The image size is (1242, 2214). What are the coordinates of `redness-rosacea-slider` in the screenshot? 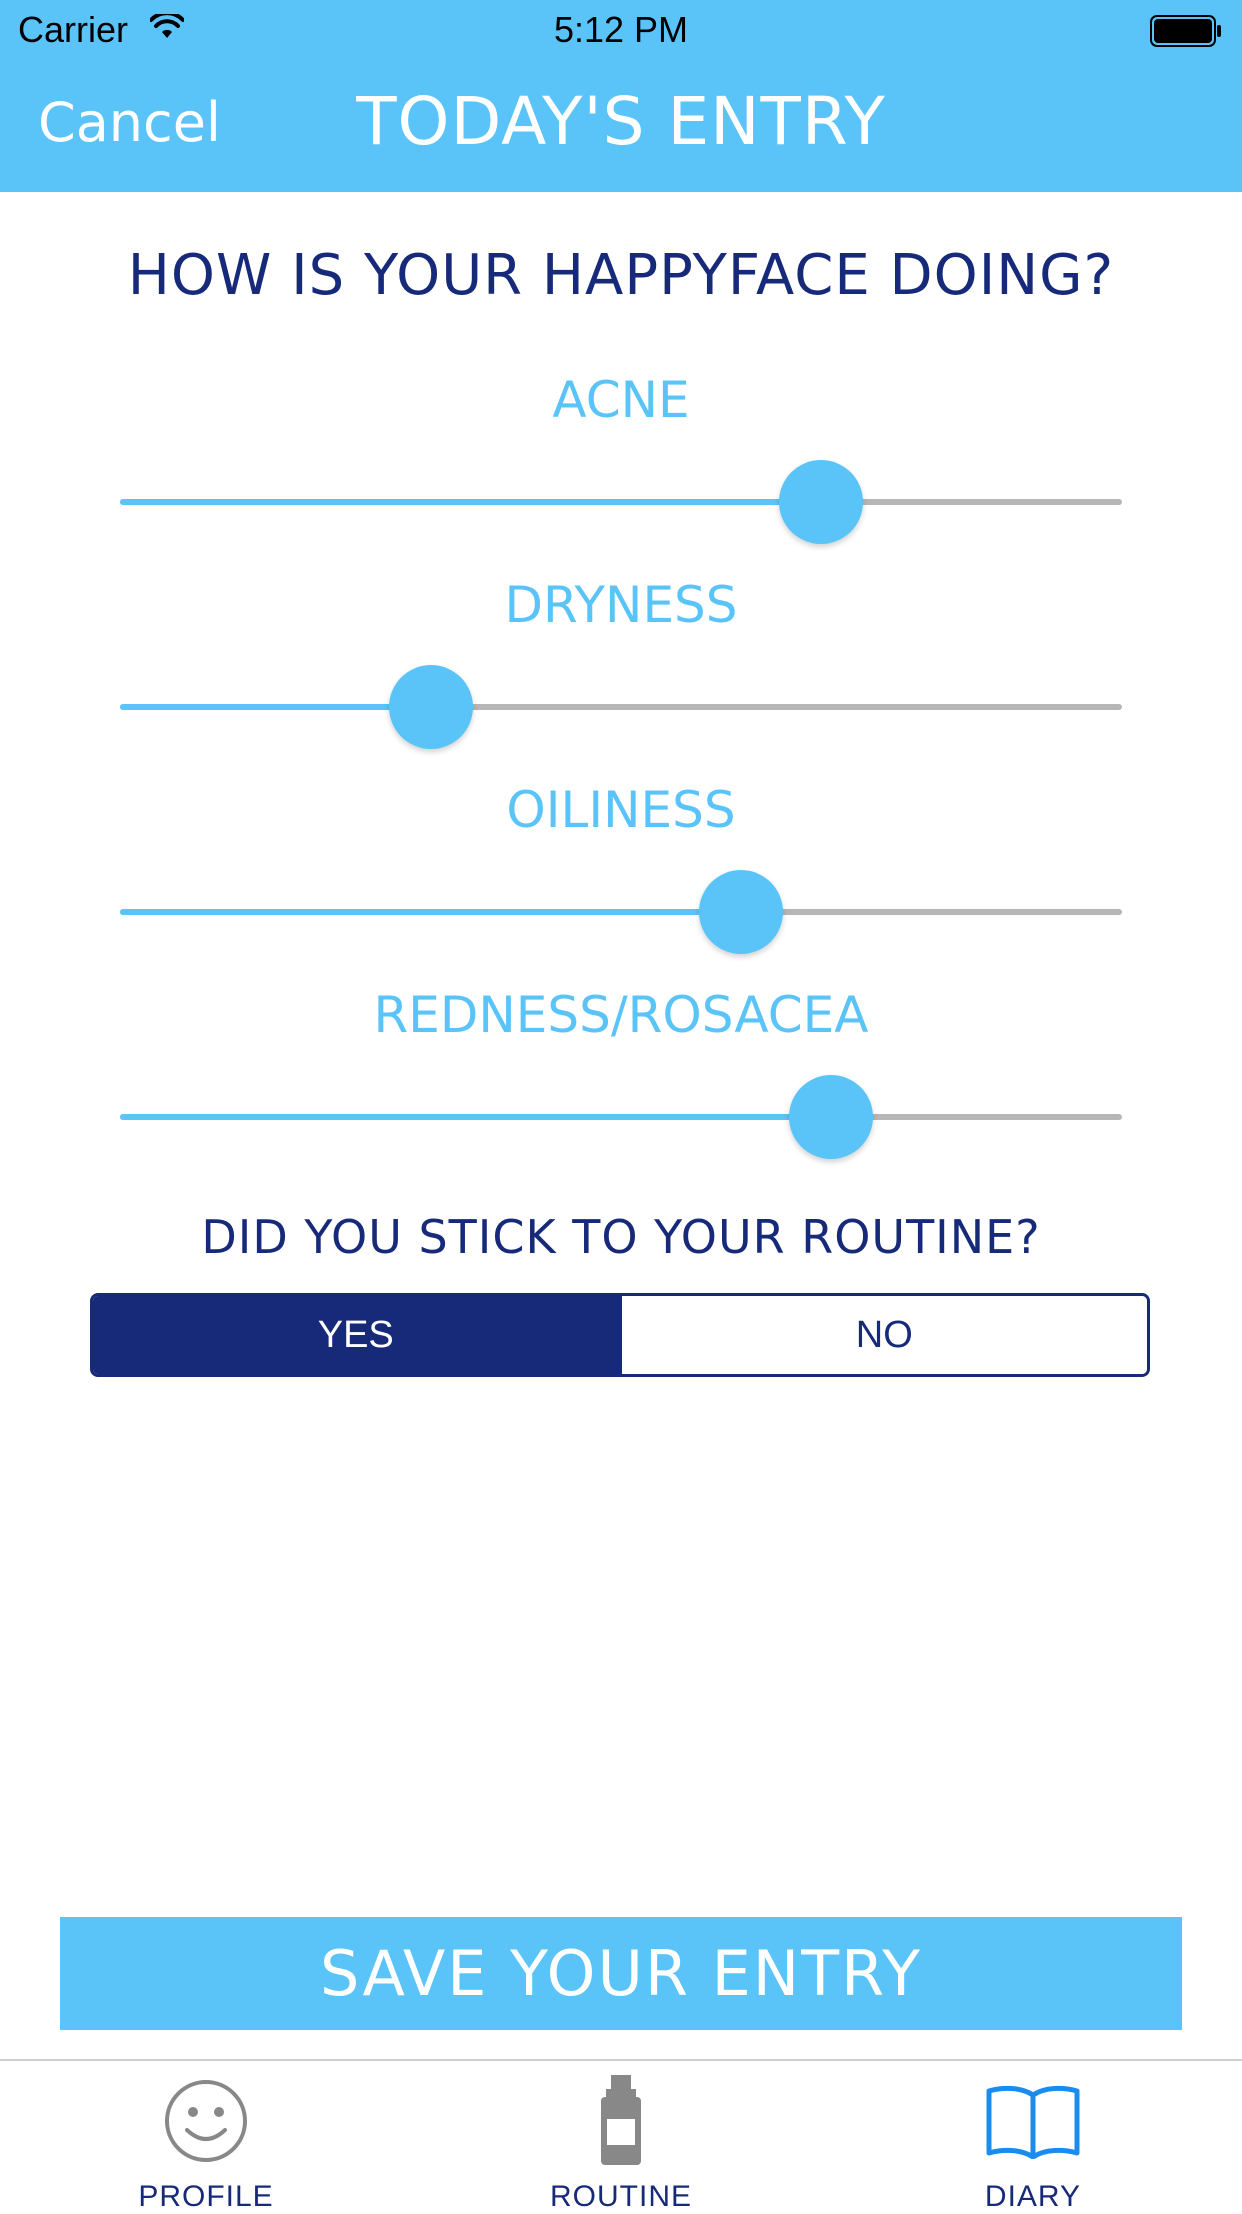 It's located at (621, 1117).